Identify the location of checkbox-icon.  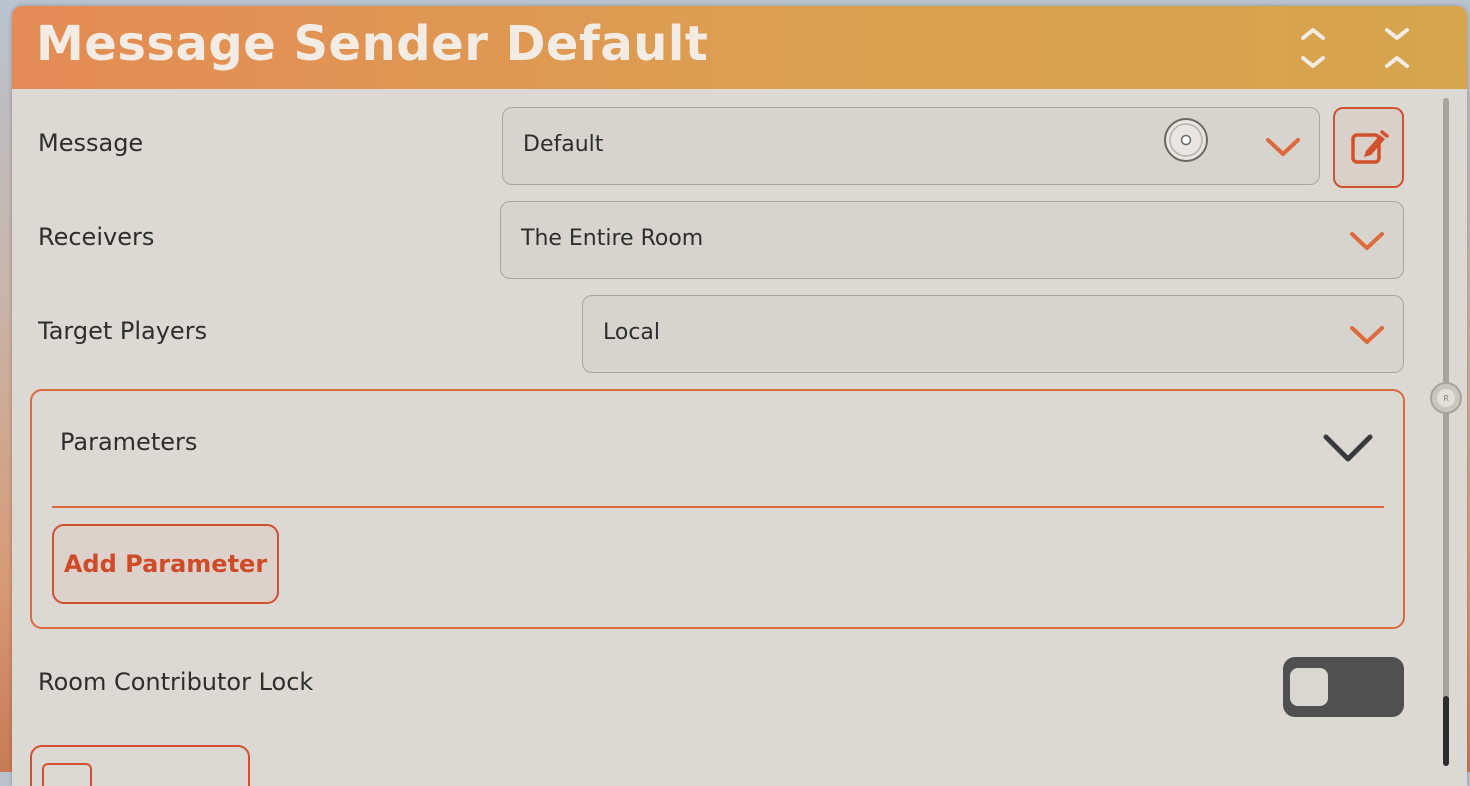
(67, 774).